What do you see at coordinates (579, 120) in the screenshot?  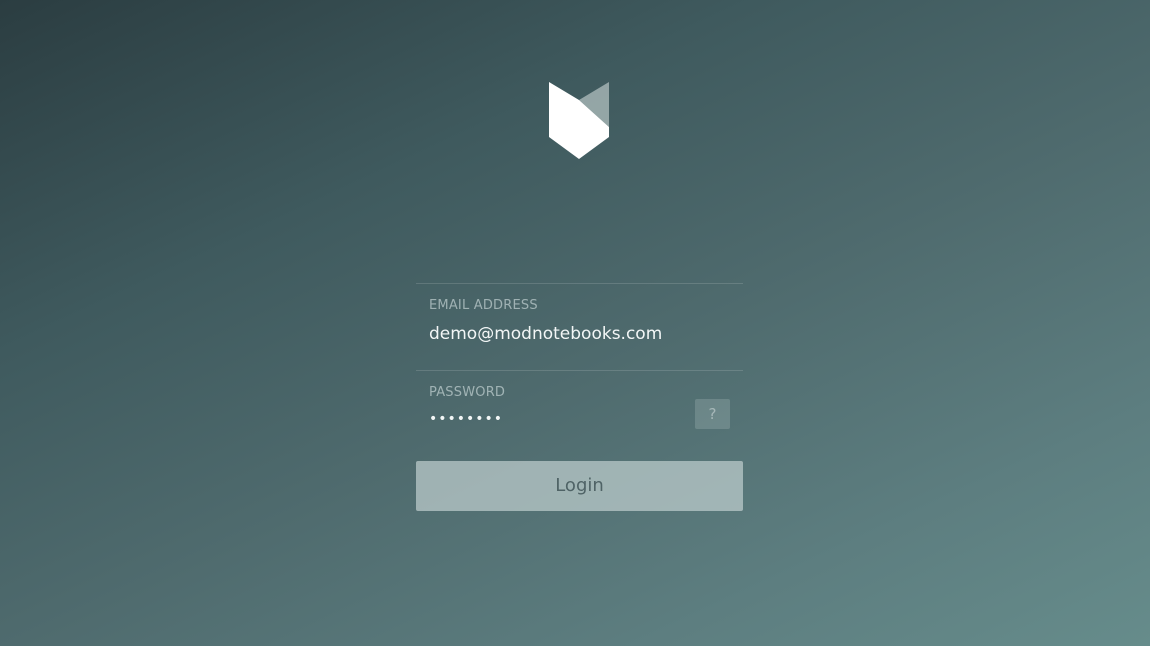 I see `app-logo-icon` at bounding box center [579, 120].